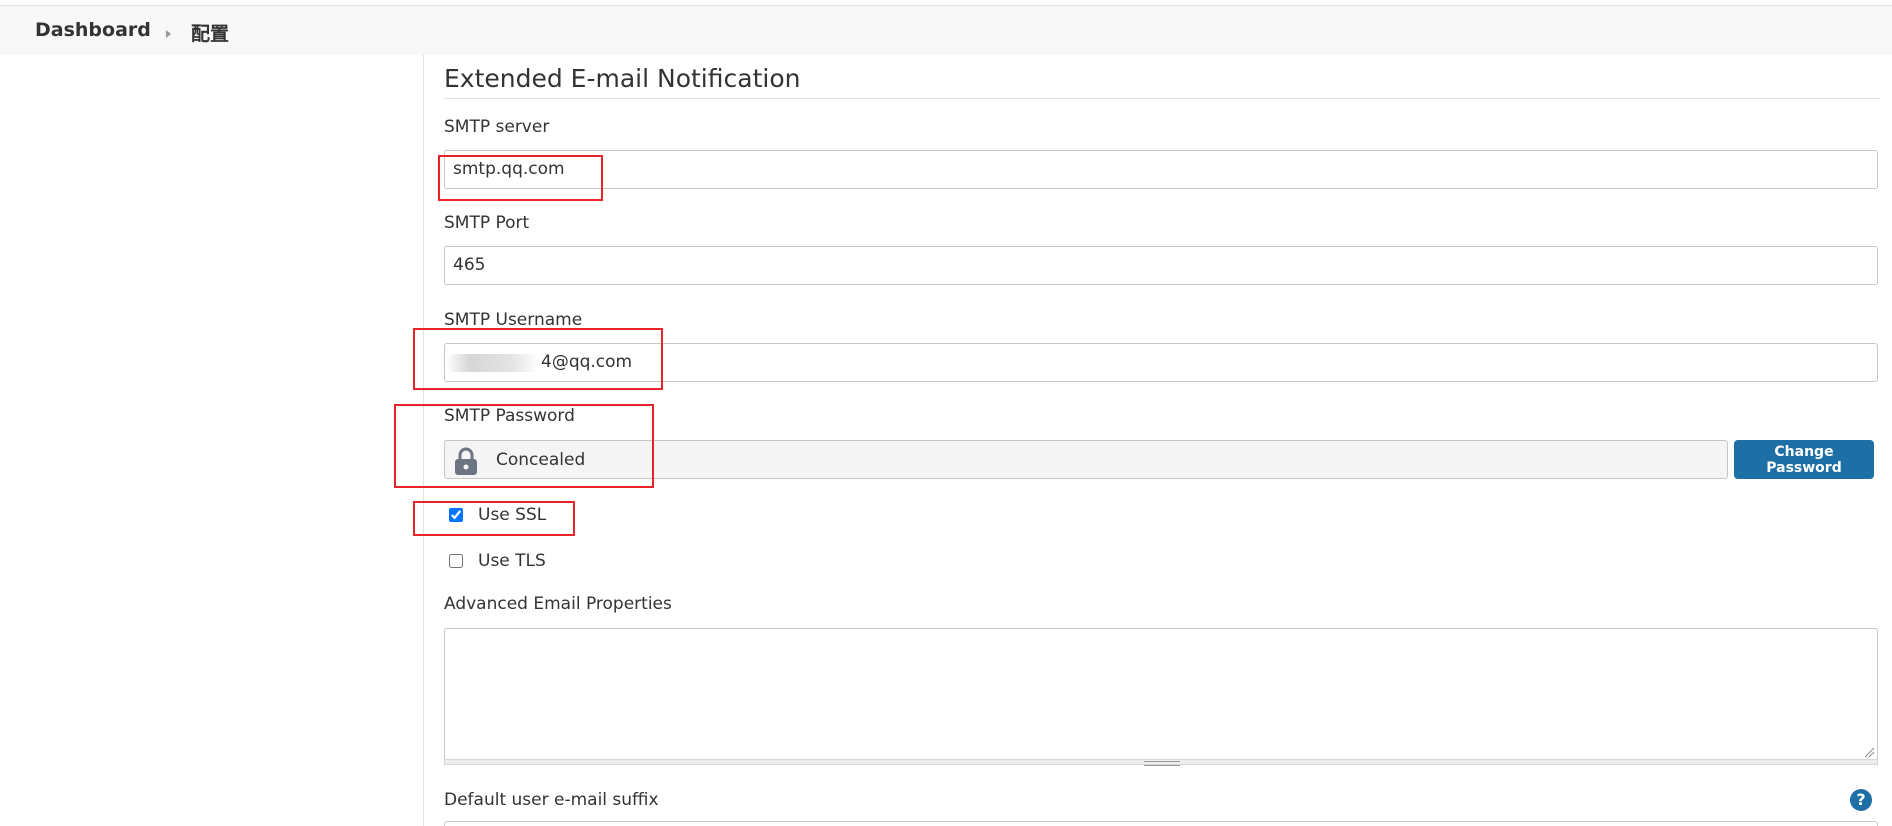 The width and height of the screenshot is (1892, 826). Describe the element at coordinates (1162, 98) in the screenshot. I see `section-divider` at that location.